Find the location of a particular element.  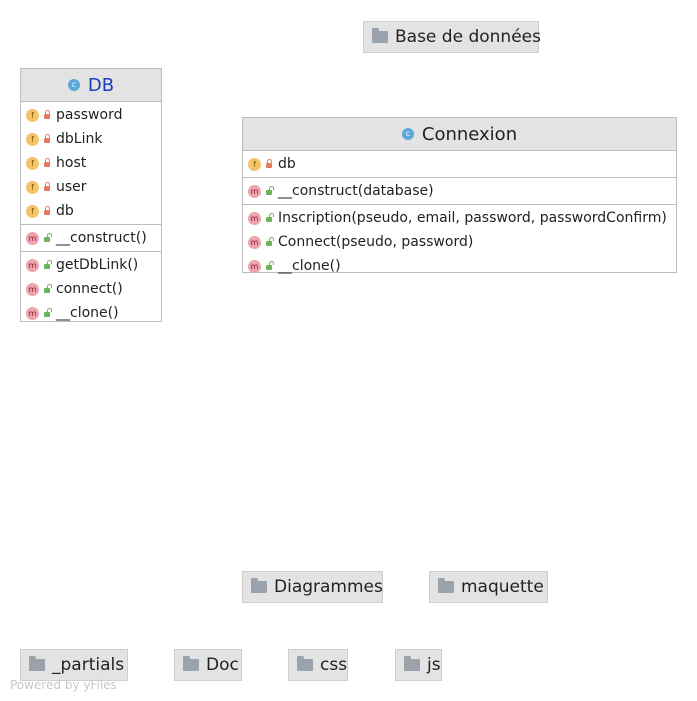

package-label: css is located at coordinates (334, 665).